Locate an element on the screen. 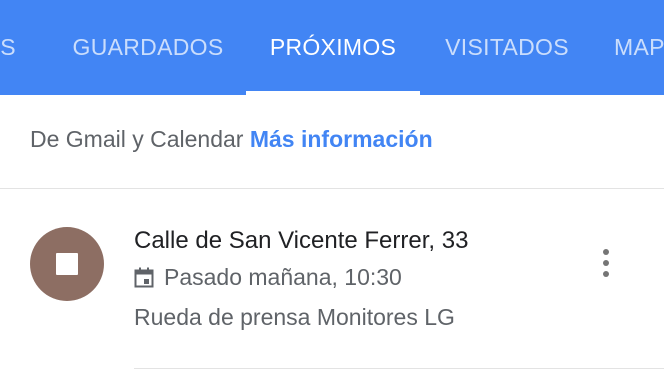  stop-square-icon is located at coordinates (67, 264).